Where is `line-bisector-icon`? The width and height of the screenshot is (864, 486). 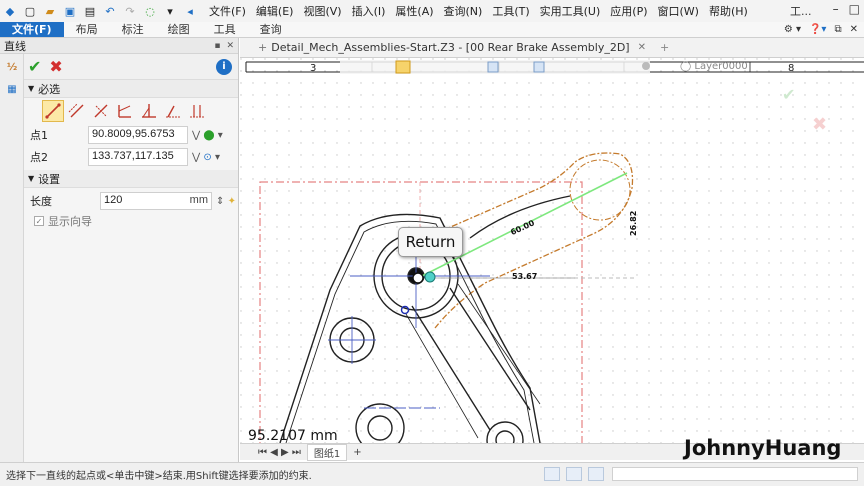
line-bisector-icon is located at coordinates (173, 111).